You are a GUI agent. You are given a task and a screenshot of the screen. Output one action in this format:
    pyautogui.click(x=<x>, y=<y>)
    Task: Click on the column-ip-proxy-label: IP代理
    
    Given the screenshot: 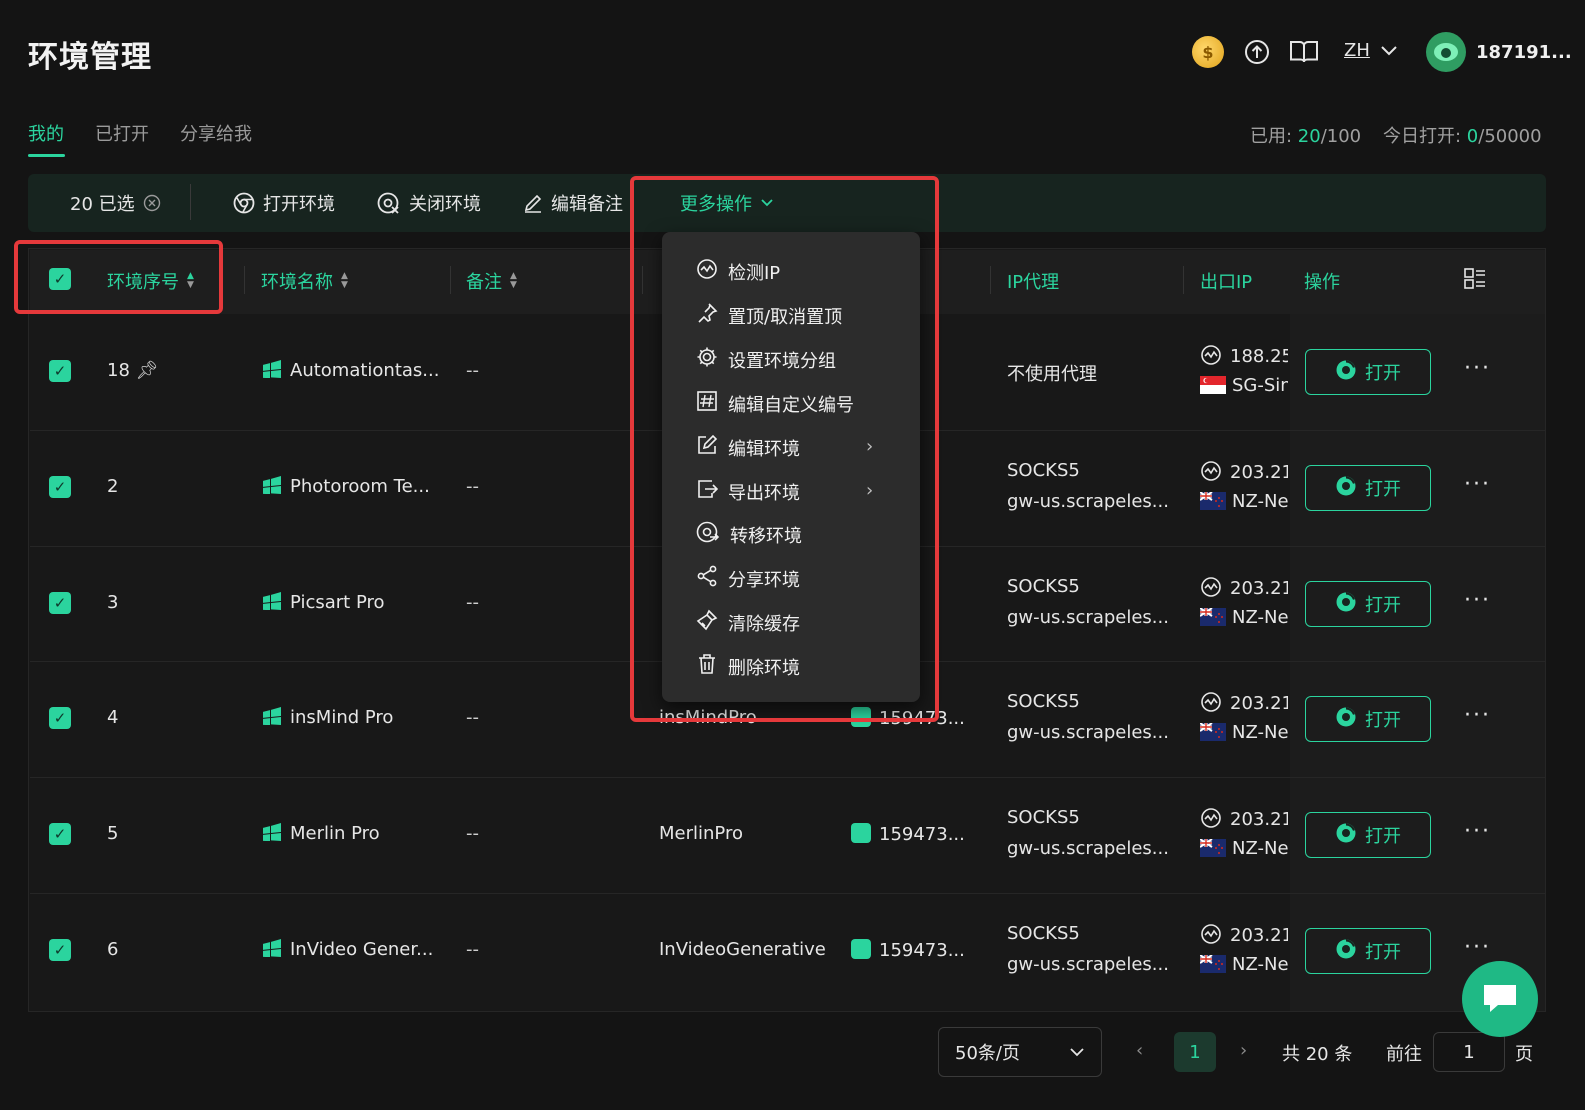 What is the action you would take?
    pyautogui.click(x=1033, y=282)
    